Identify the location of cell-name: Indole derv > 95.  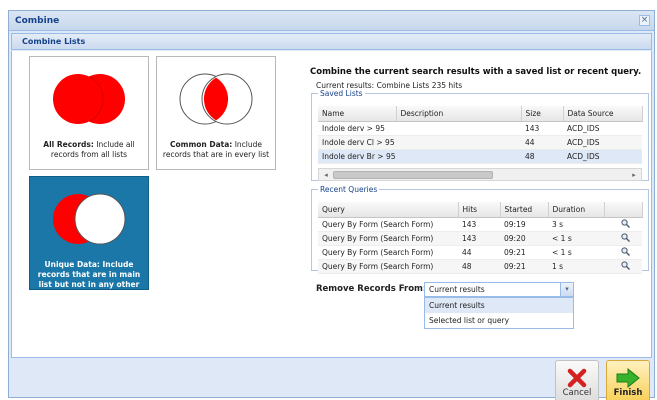
(357, 128).